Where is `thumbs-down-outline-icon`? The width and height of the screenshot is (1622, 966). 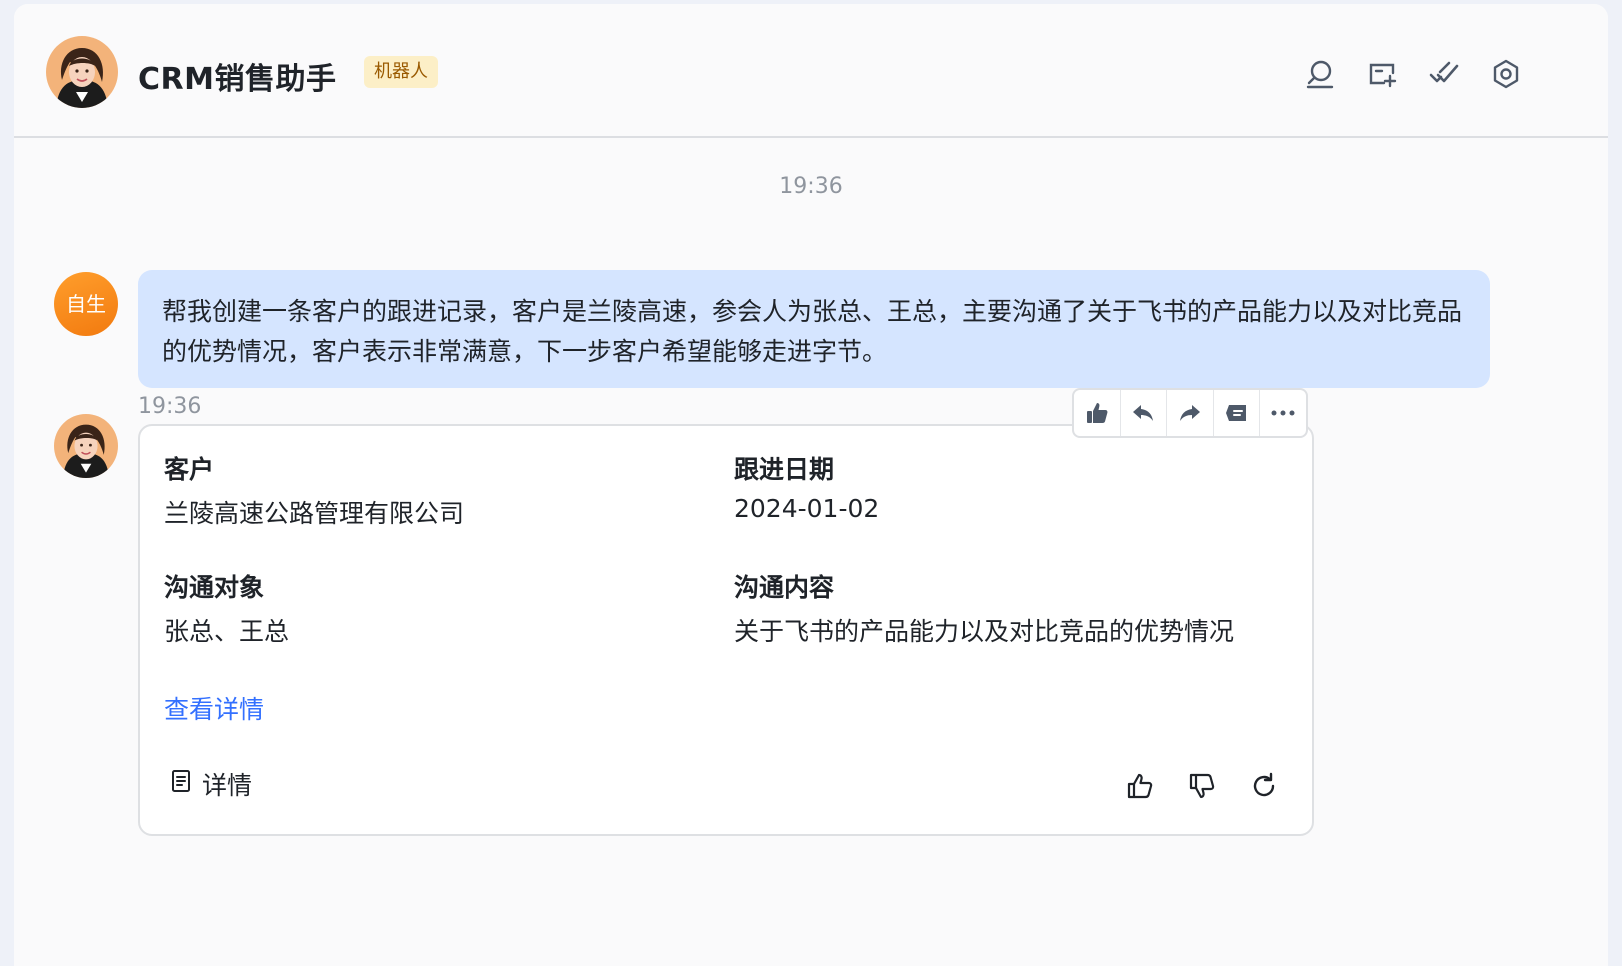
thumbs-down-outline-icon is located at coordinates (1202, 786).